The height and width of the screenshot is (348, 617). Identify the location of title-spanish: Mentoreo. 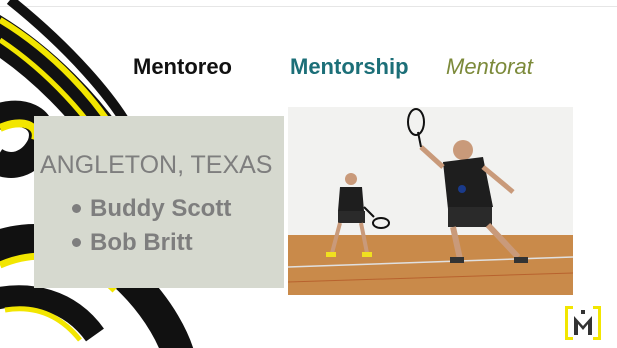
(182, 66).